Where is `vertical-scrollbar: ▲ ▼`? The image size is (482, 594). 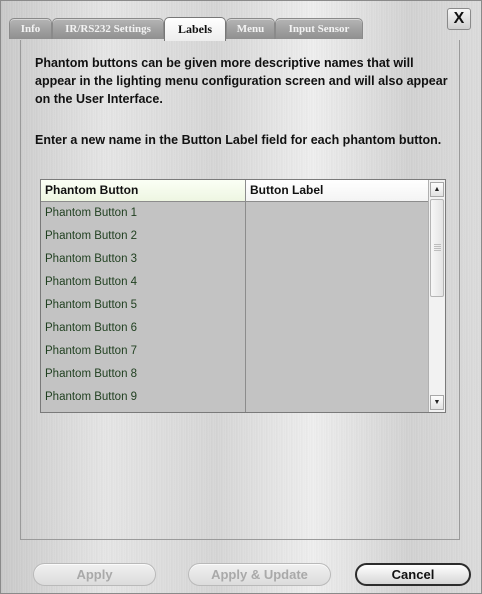
vertical-scrollbar: ▲ ▼ is located at coordinates (436, 296).